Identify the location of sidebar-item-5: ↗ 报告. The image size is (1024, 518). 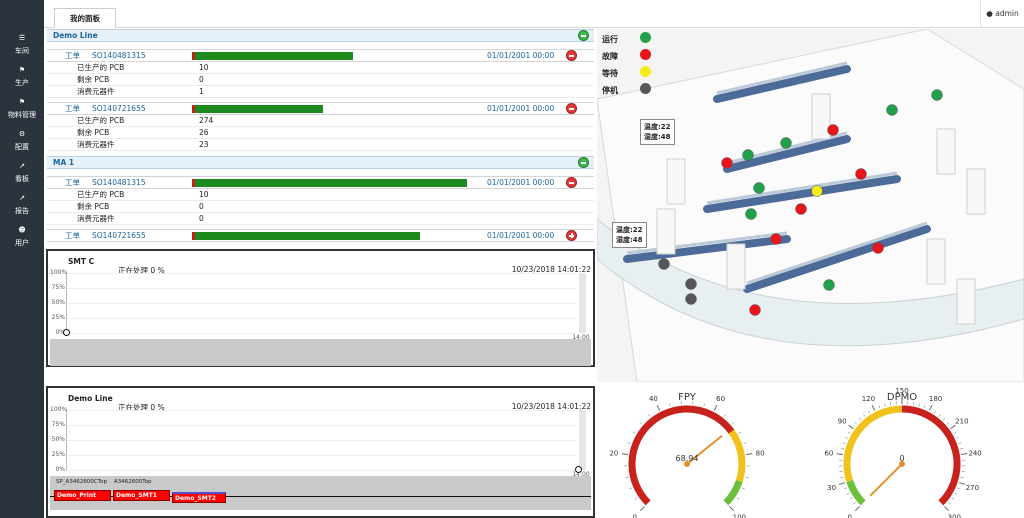
(22, 205).